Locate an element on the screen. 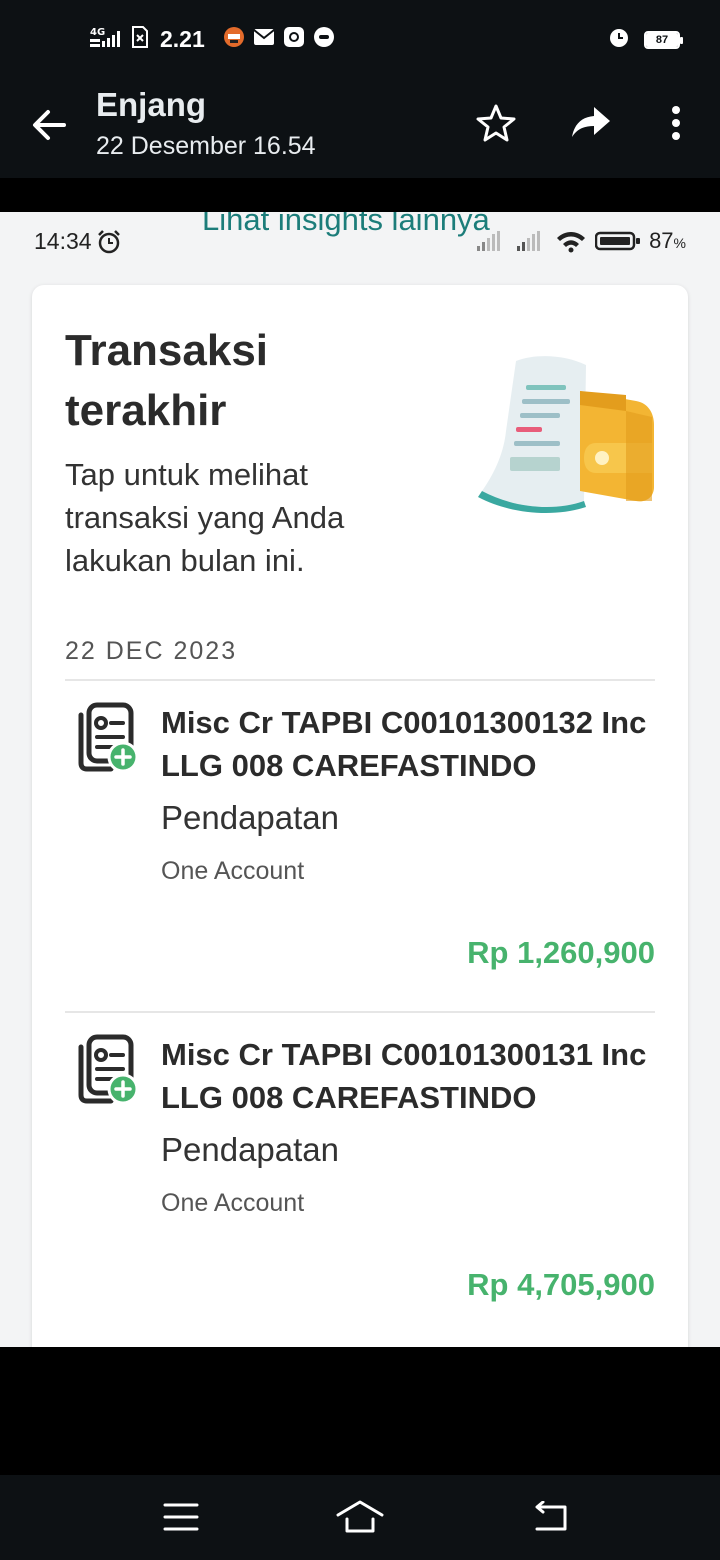 The width and height of the screenshot is (720, 1560). divider-strip is located at coordinates (360, 195).